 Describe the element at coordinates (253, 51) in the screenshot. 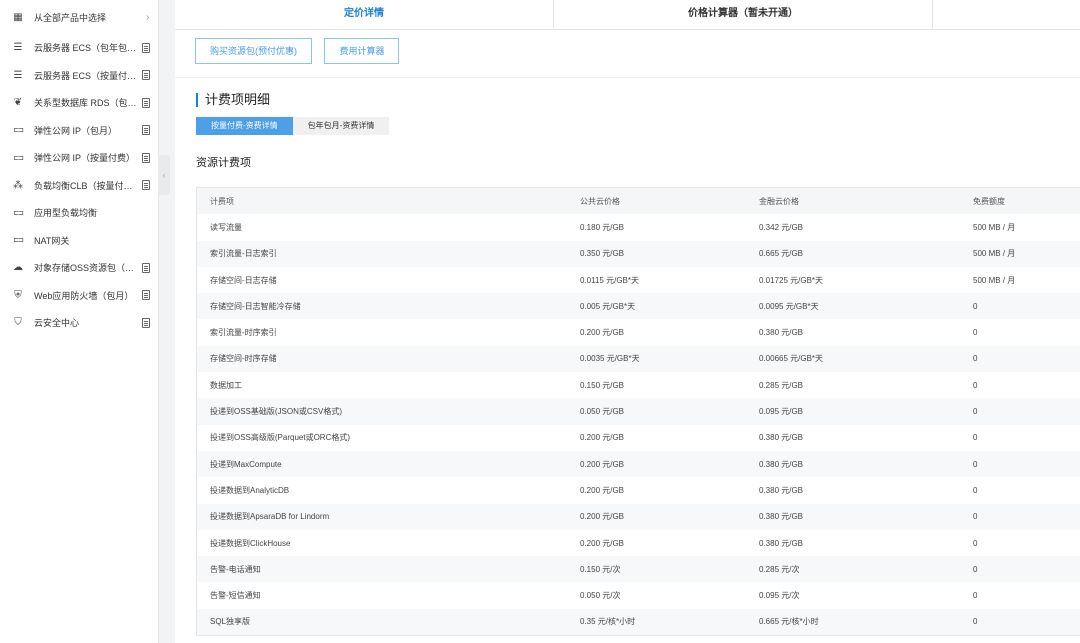

I see `buy-package-button: 购买资源包(预付优惠)` at that location.